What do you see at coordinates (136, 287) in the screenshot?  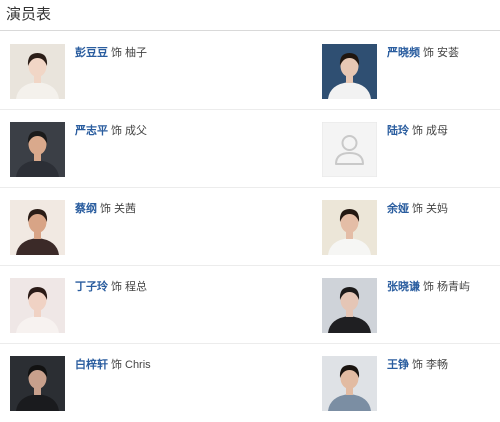 I see `role-name: 程总` at bounding box center [136, 287].